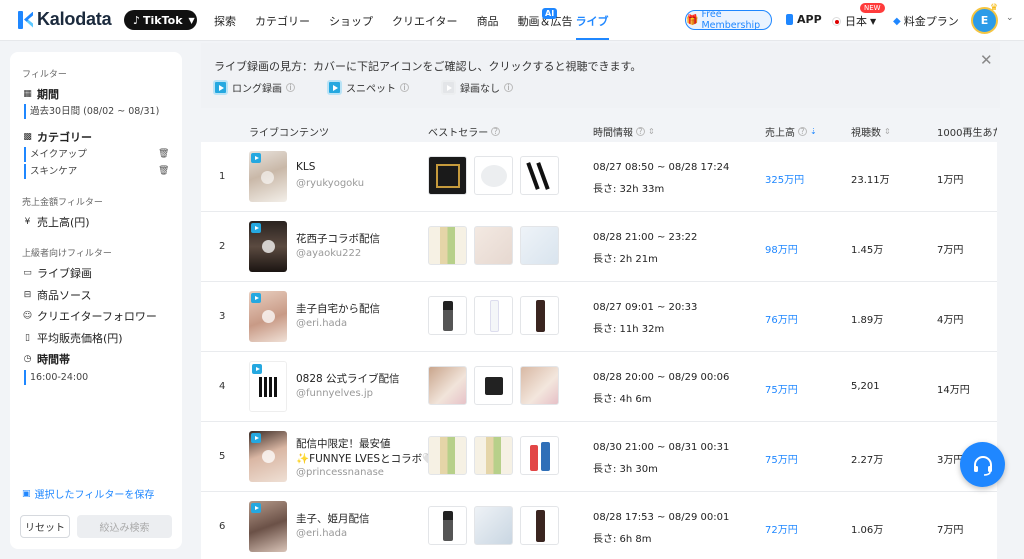 The width and height of the screenshot is (1024, 559). Describe the element at coordinates (220, 87) in the screenshot. I see `play-icon` at that location.